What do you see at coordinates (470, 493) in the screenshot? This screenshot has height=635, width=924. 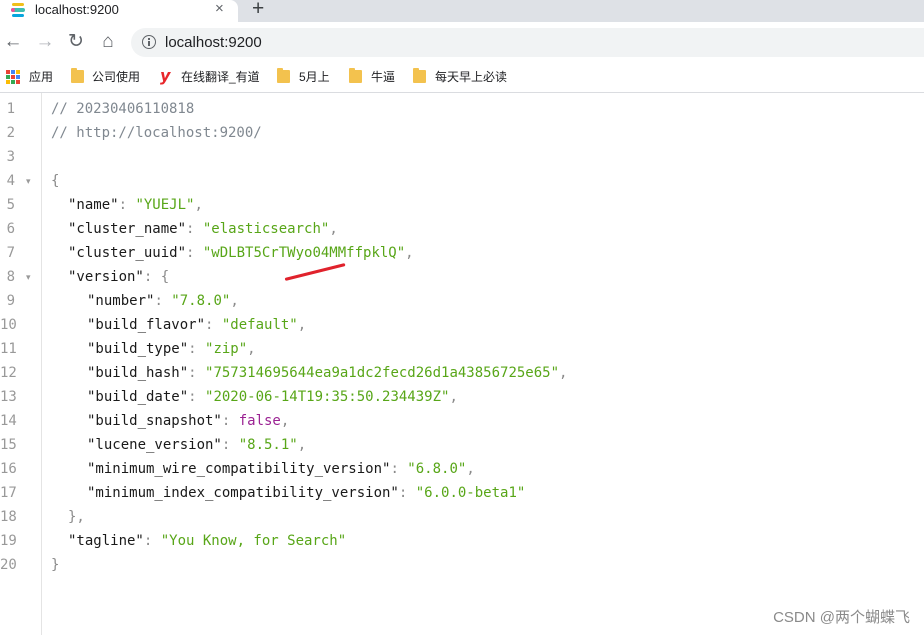 I see `json-value: "6.0.0-beta1"` at bounding box center [470, 493].